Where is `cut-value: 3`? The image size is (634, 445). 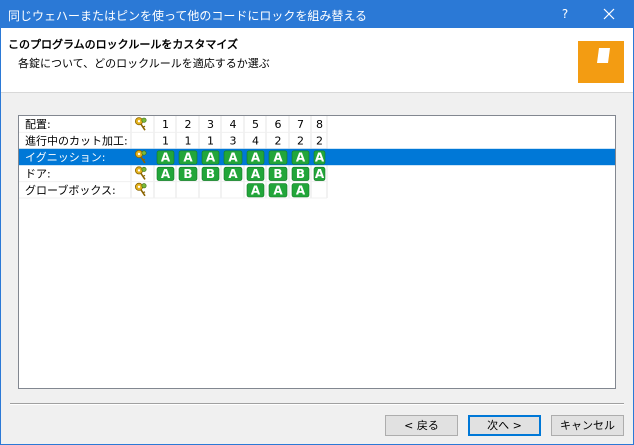
cut-value: 3 is located at coordinates (233, 141).